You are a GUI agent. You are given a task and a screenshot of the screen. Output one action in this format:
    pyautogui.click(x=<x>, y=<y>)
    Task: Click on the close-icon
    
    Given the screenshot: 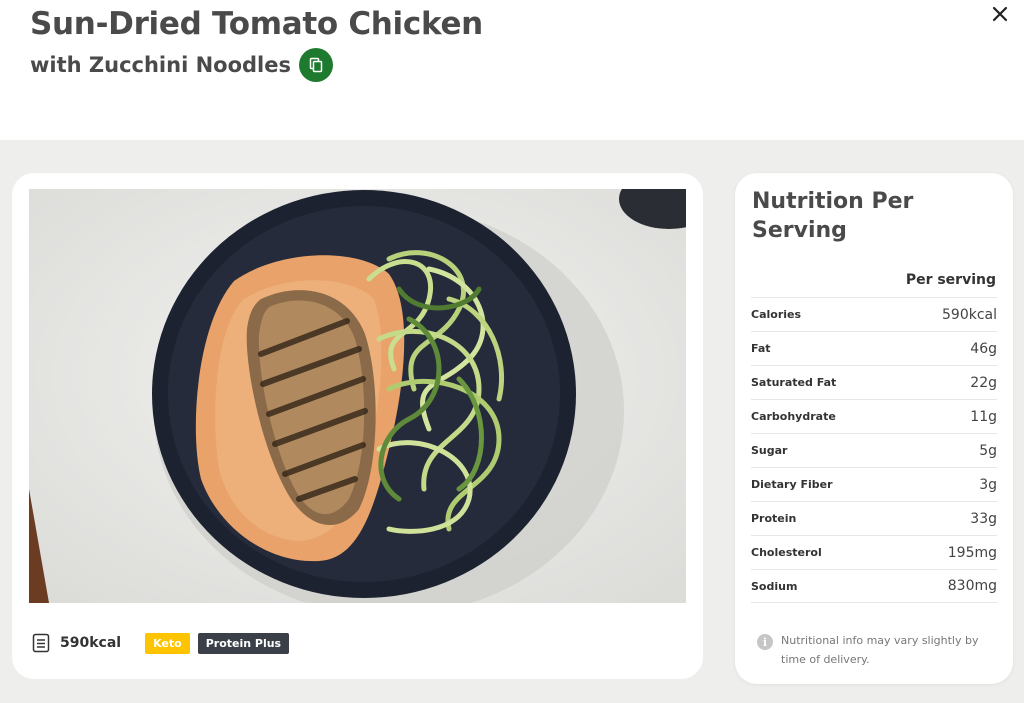 What is the action you would take?
    pyautogui.click(x=1000, y=14)
    